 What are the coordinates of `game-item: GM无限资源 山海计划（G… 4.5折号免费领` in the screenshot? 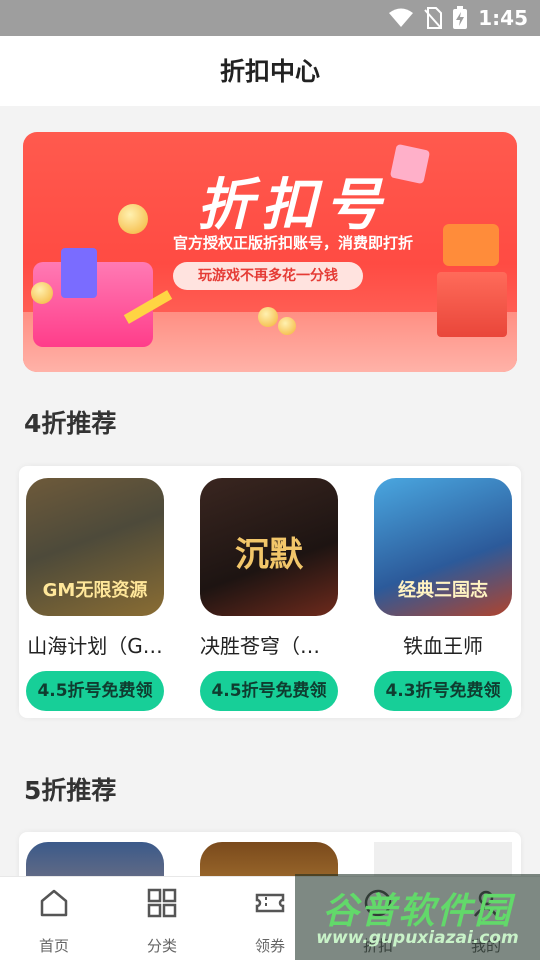 It's located at (95, 594).